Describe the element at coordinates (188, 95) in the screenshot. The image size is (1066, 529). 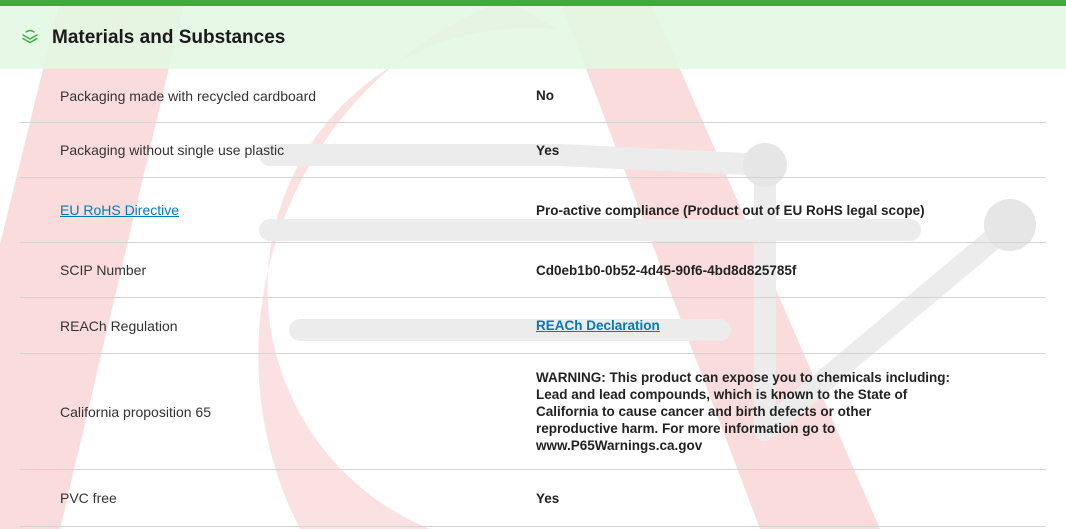
I see `row-label: Packaging made with recycled cardboard` at that location.